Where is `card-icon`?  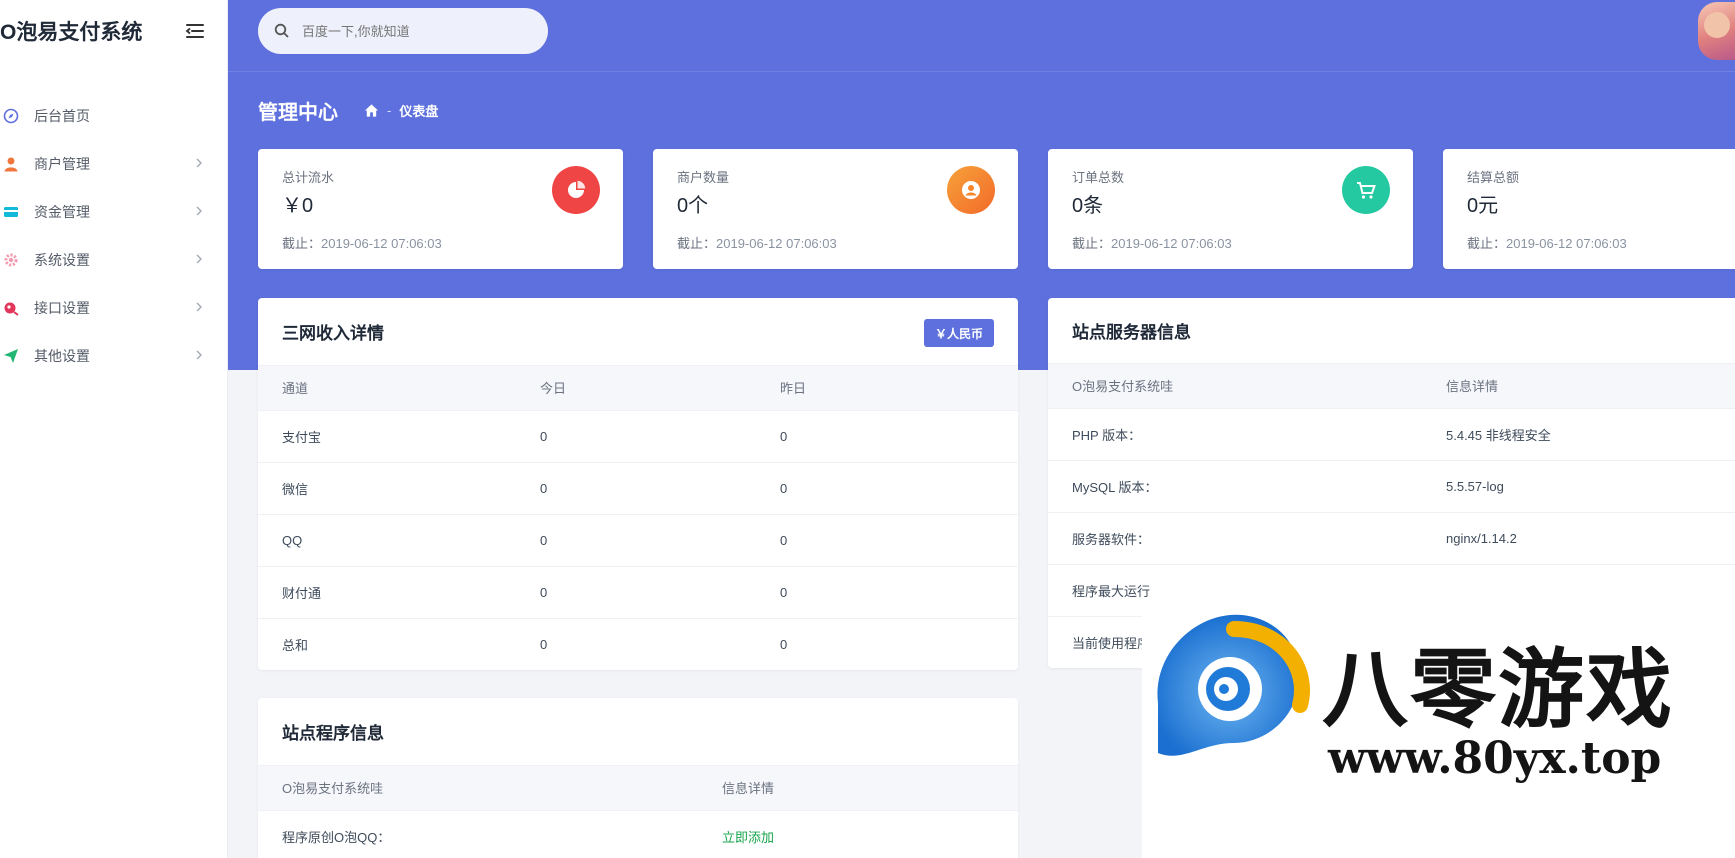 card-icon is located at coordinates (11, 212).